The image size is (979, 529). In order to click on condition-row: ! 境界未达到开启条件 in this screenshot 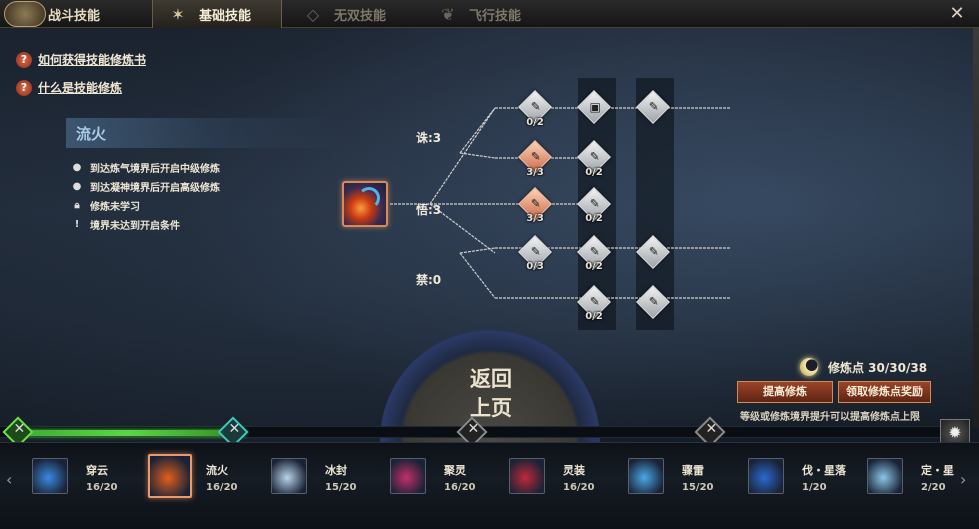, I will do `click(125, 224)`.